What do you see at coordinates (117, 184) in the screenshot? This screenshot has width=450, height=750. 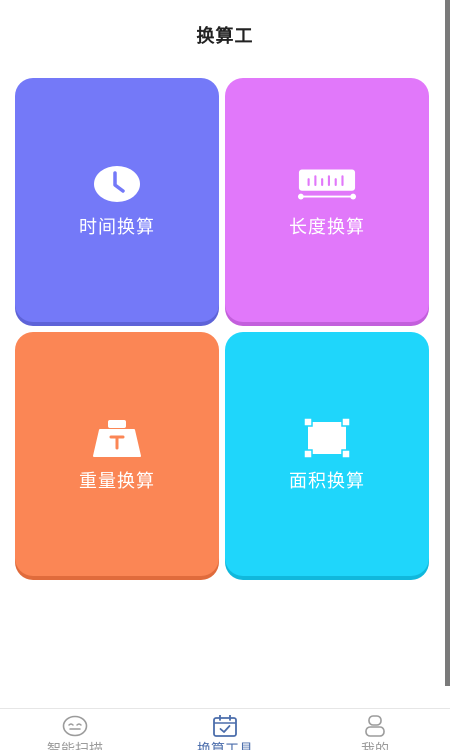 I see `clock-icon` at bounding box center [117, 184].